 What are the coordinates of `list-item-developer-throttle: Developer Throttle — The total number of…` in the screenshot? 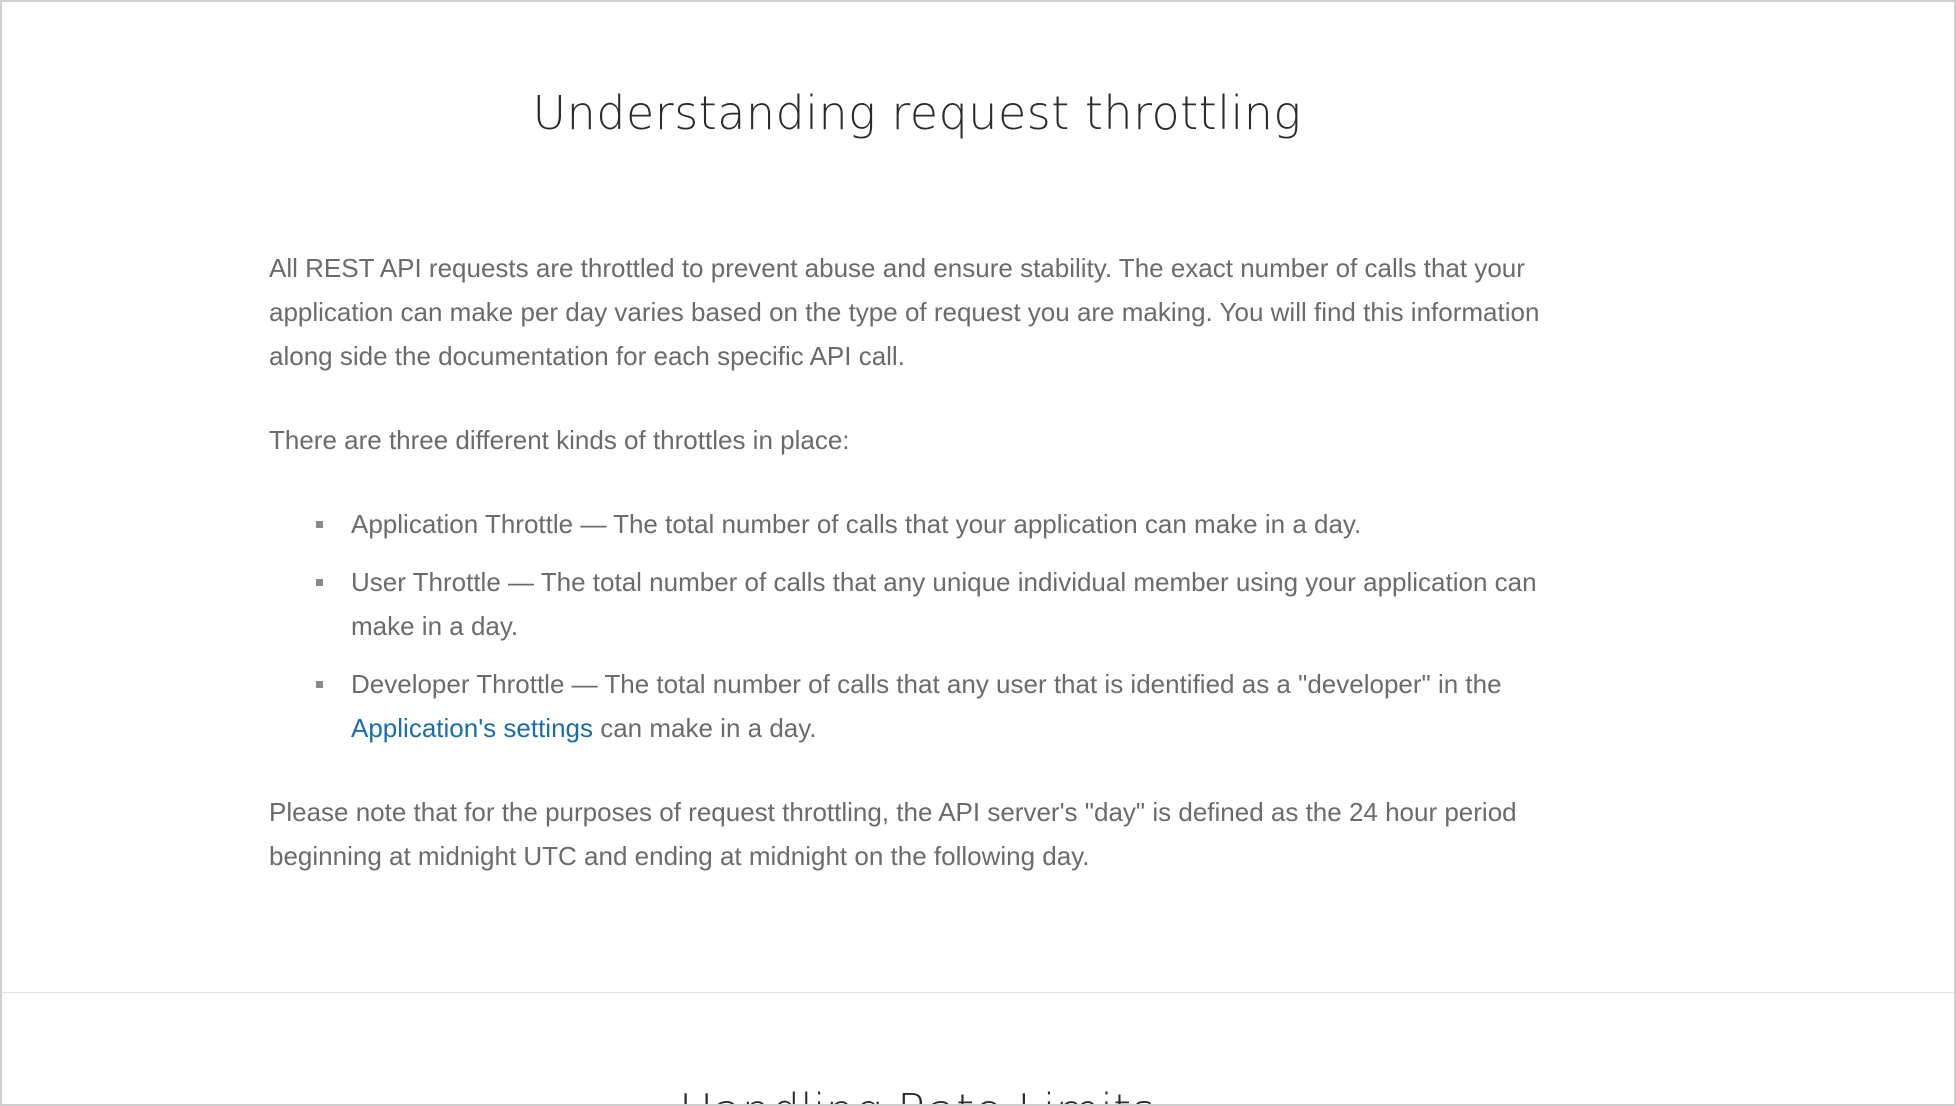 It's located at (942, 706).